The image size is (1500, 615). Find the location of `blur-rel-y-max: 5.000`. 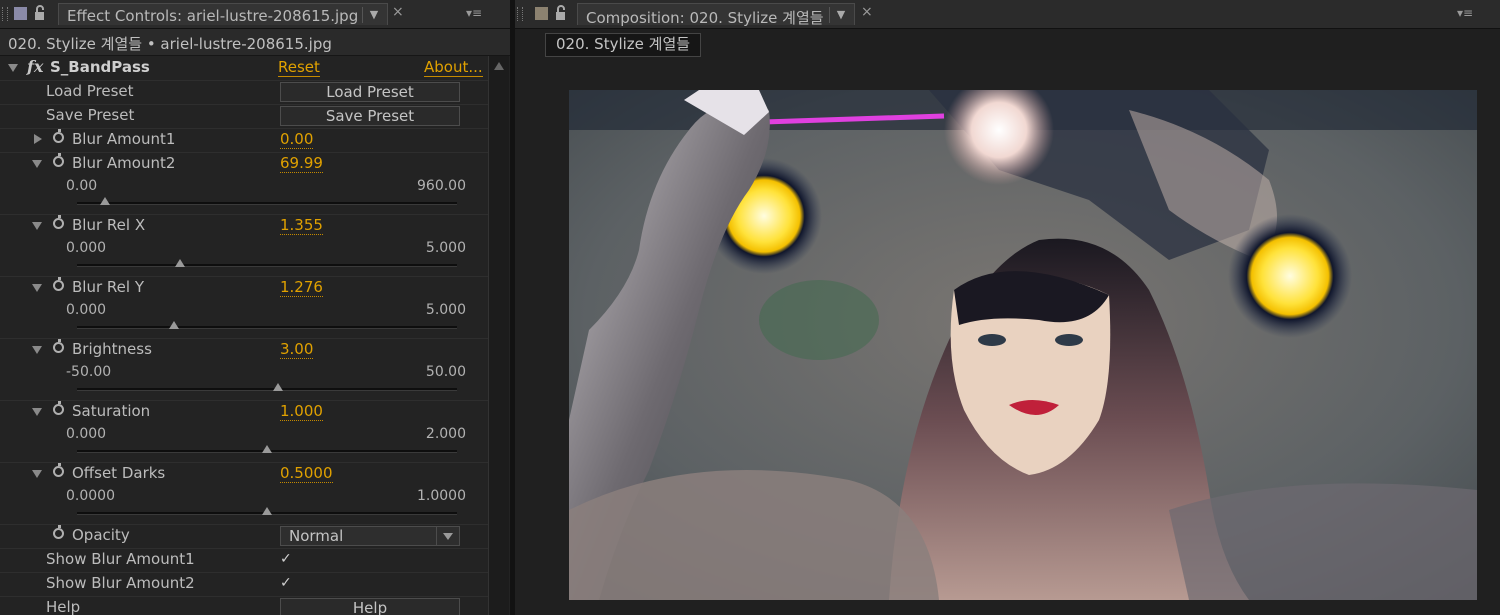

blur-rel-y-max: 5.000 is located at coordinates (445, 310).